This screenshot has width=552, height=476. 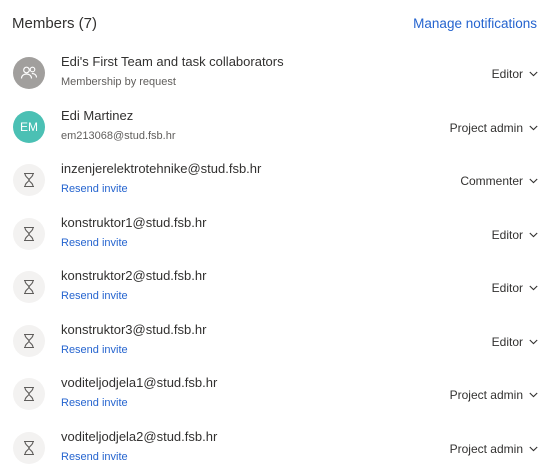 What do you see at coordinates (54, 23) in the screenshot?
I see `members-title: Members (7)` at bounding box center [54, 23].